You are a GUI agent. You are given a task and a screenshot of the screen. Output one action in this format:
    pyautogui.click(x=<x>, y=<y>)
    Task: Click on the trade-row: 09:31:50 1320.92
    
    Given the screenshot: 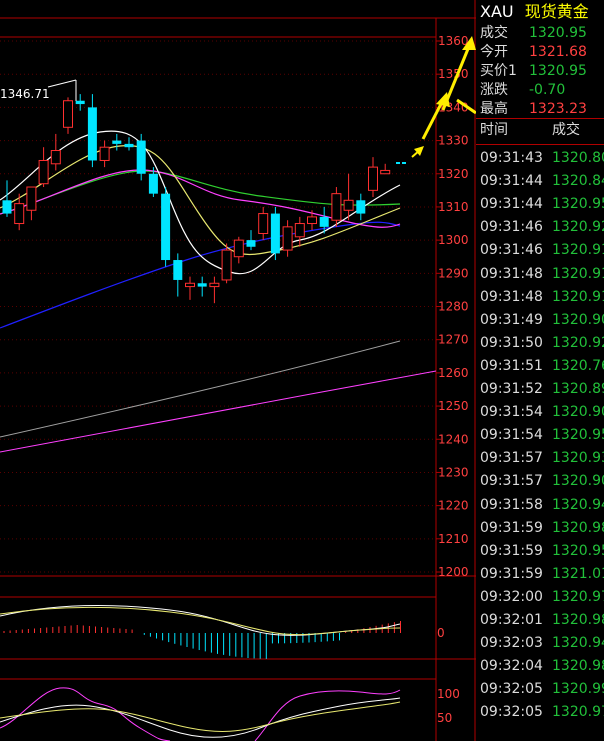 What is the action you would take?
    pyautogui.click(x=540, y=343)
    